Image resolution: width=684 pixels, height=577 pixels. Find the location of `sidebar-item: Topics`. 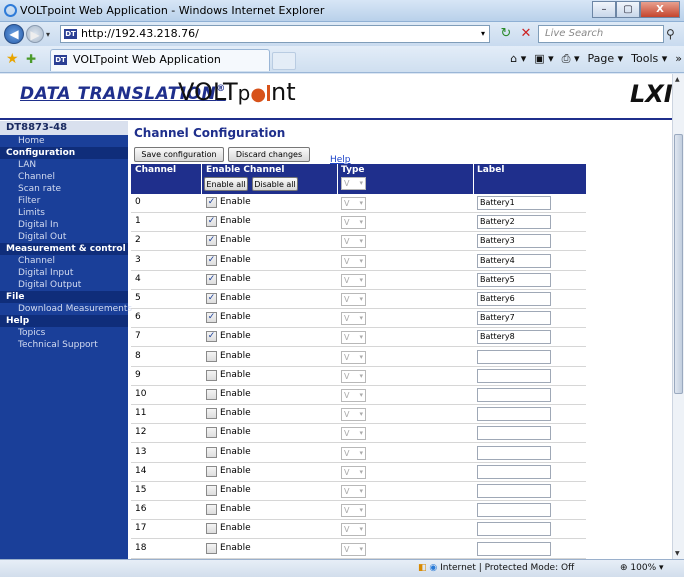

sidebar-item: Topics is located at coordinates (64, 333).